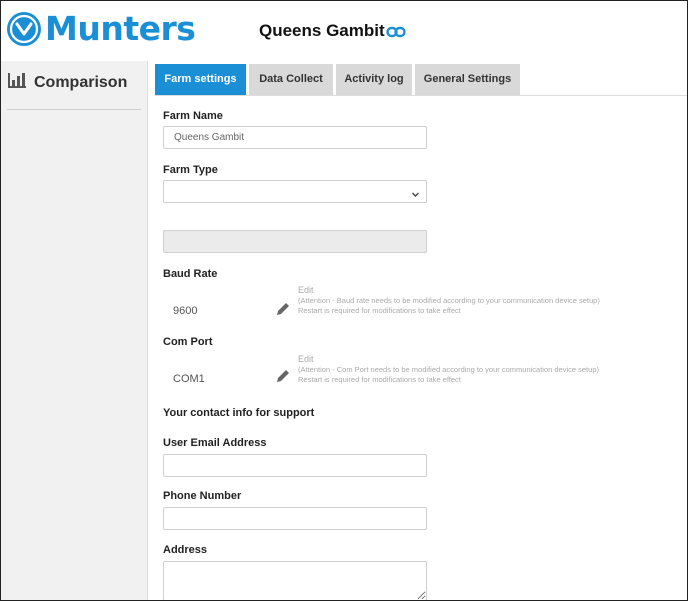 Image resolution: width=688 pixels, height=601 pixels. I want to click on address-label: Address, so click(185, 550).